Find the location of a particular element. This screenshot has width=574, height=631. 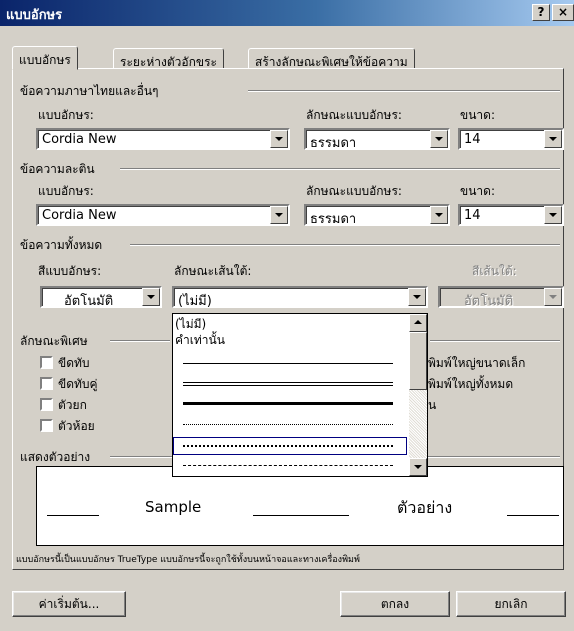

thai-style-value: ธรรมดา is located at coordinates (333, 143).